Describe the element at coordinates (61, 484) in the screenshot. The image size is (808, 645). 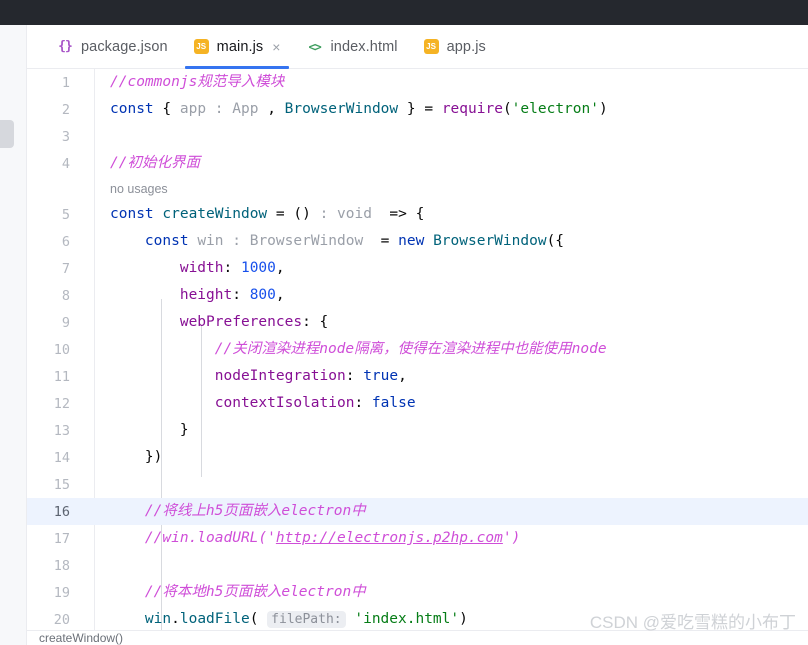
I see `line-number: 15` at that location.